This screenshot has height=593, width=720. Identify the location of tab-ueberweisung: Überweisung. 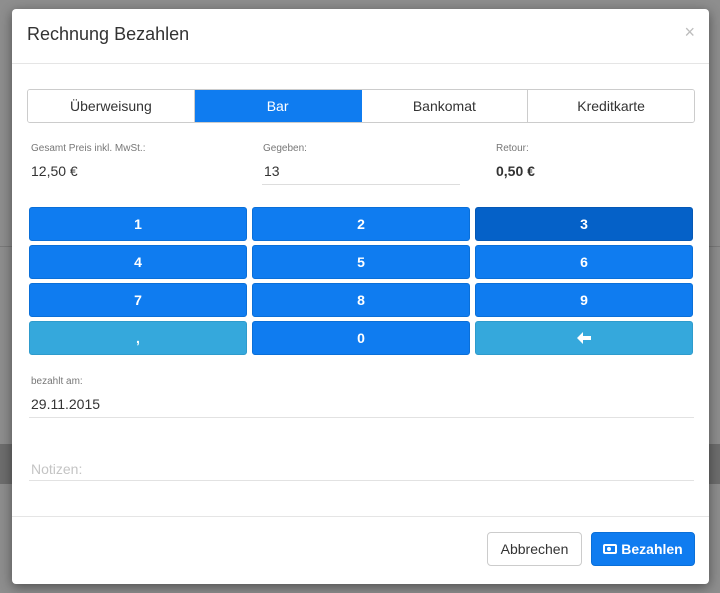
(111, 106).